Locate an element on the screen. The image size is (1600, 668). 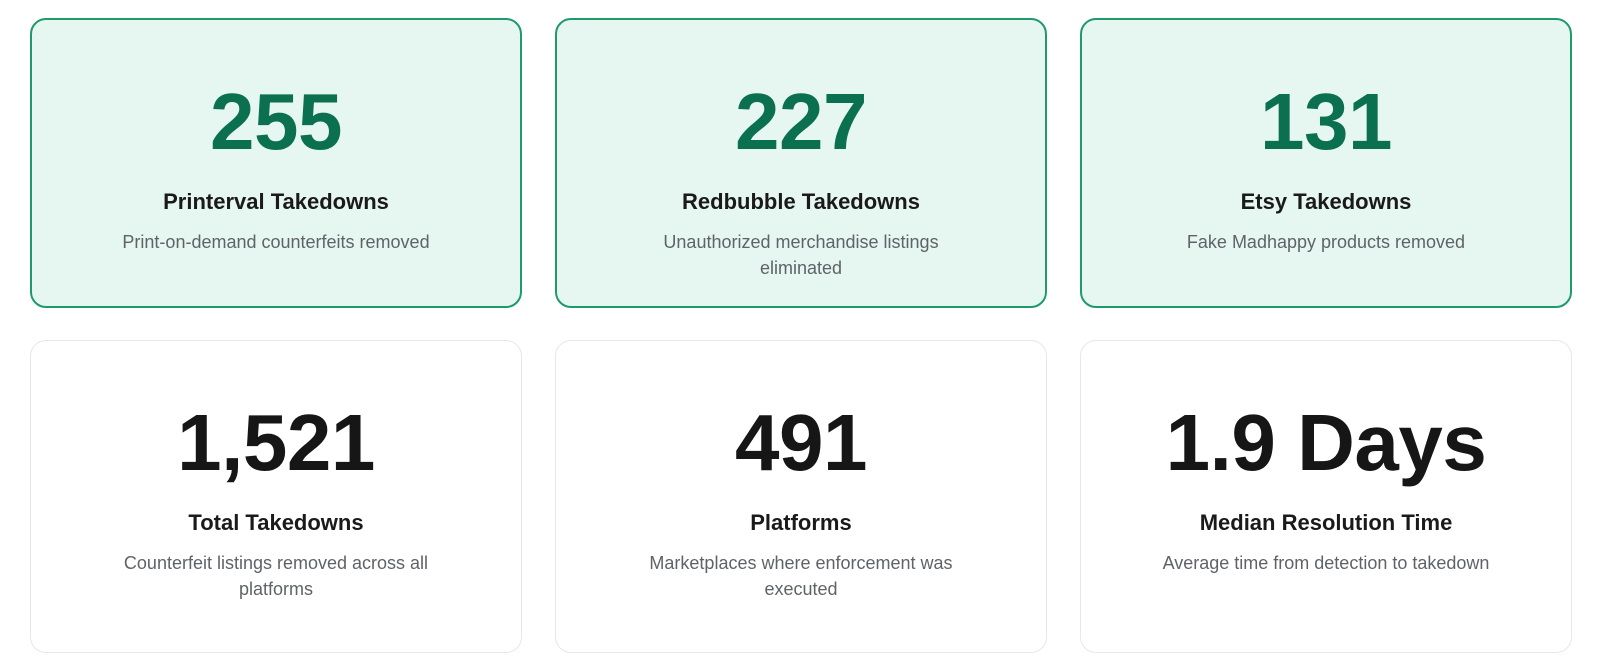
stat-value: 255 is located at coordinates (276, 121).